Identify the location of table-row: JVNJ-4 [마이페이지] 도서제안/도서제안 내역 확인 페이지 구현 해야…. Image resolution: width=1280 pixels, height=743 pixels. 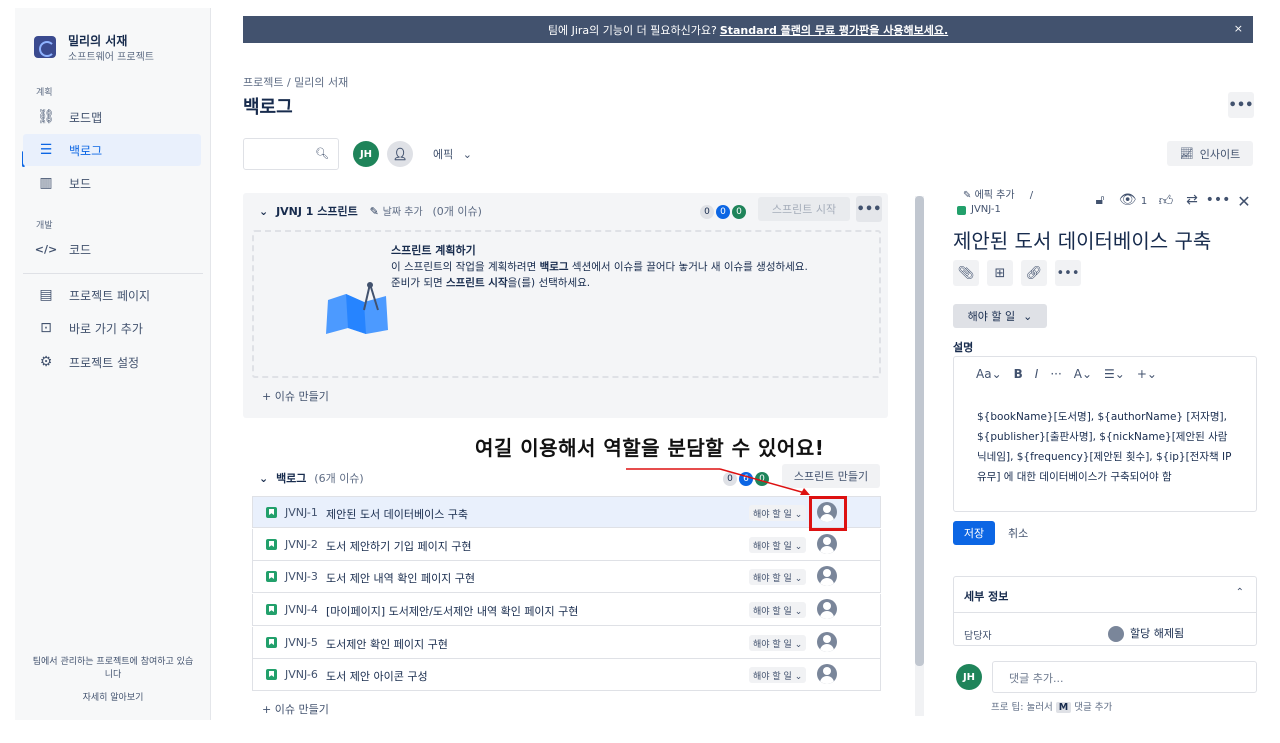
(566, 610).